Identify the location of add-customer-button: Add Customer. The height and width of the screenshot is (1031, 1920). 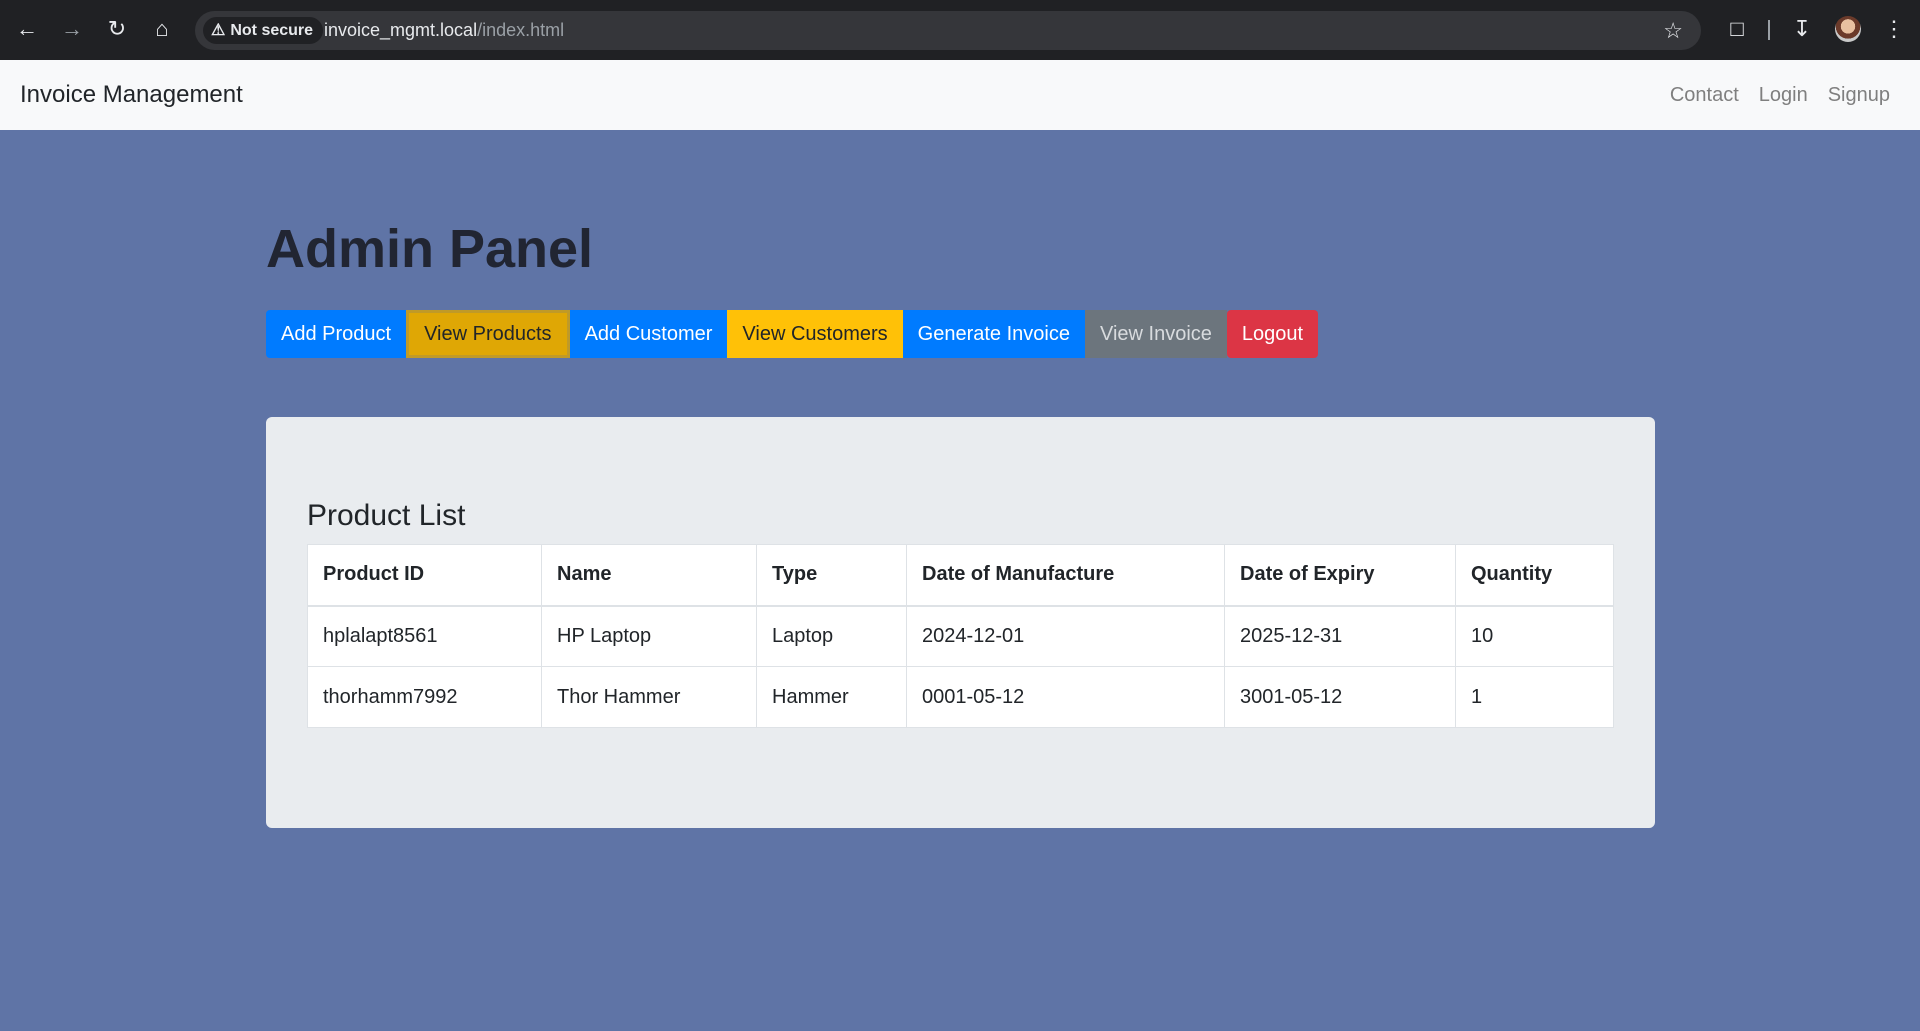
(648, 334).